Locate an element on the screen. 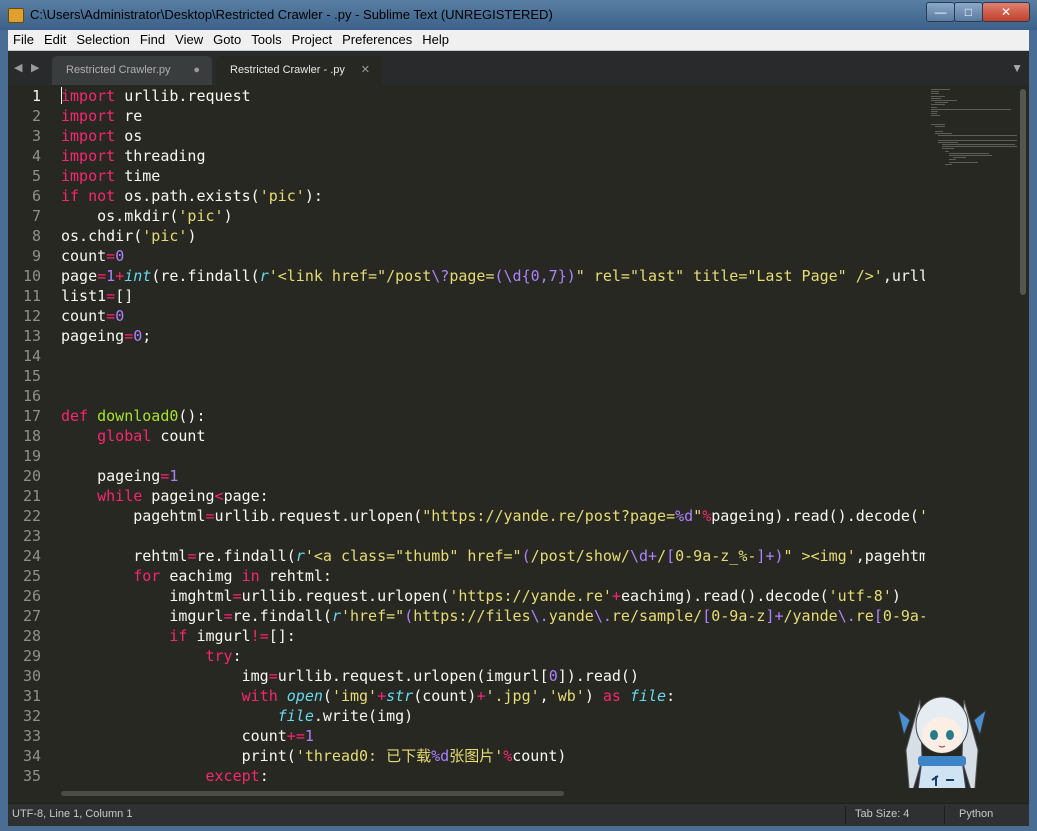 This screenshot has width=1037, height=831. code-line: import time is located at coordinates (110, 176).